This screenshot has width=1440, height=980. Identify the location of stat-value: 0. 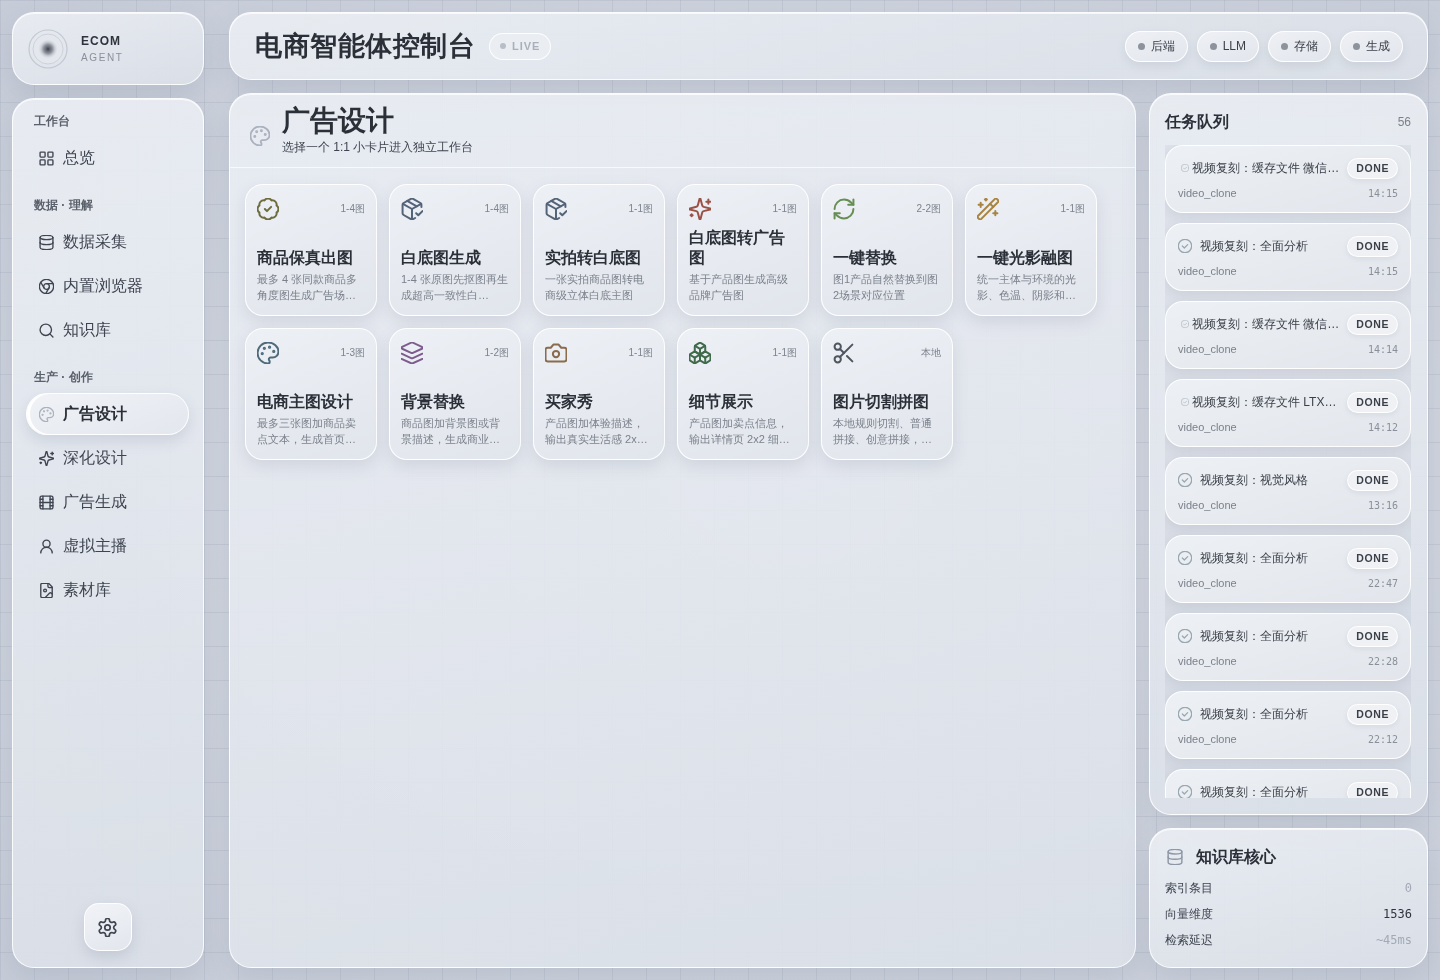
(1408, 888).